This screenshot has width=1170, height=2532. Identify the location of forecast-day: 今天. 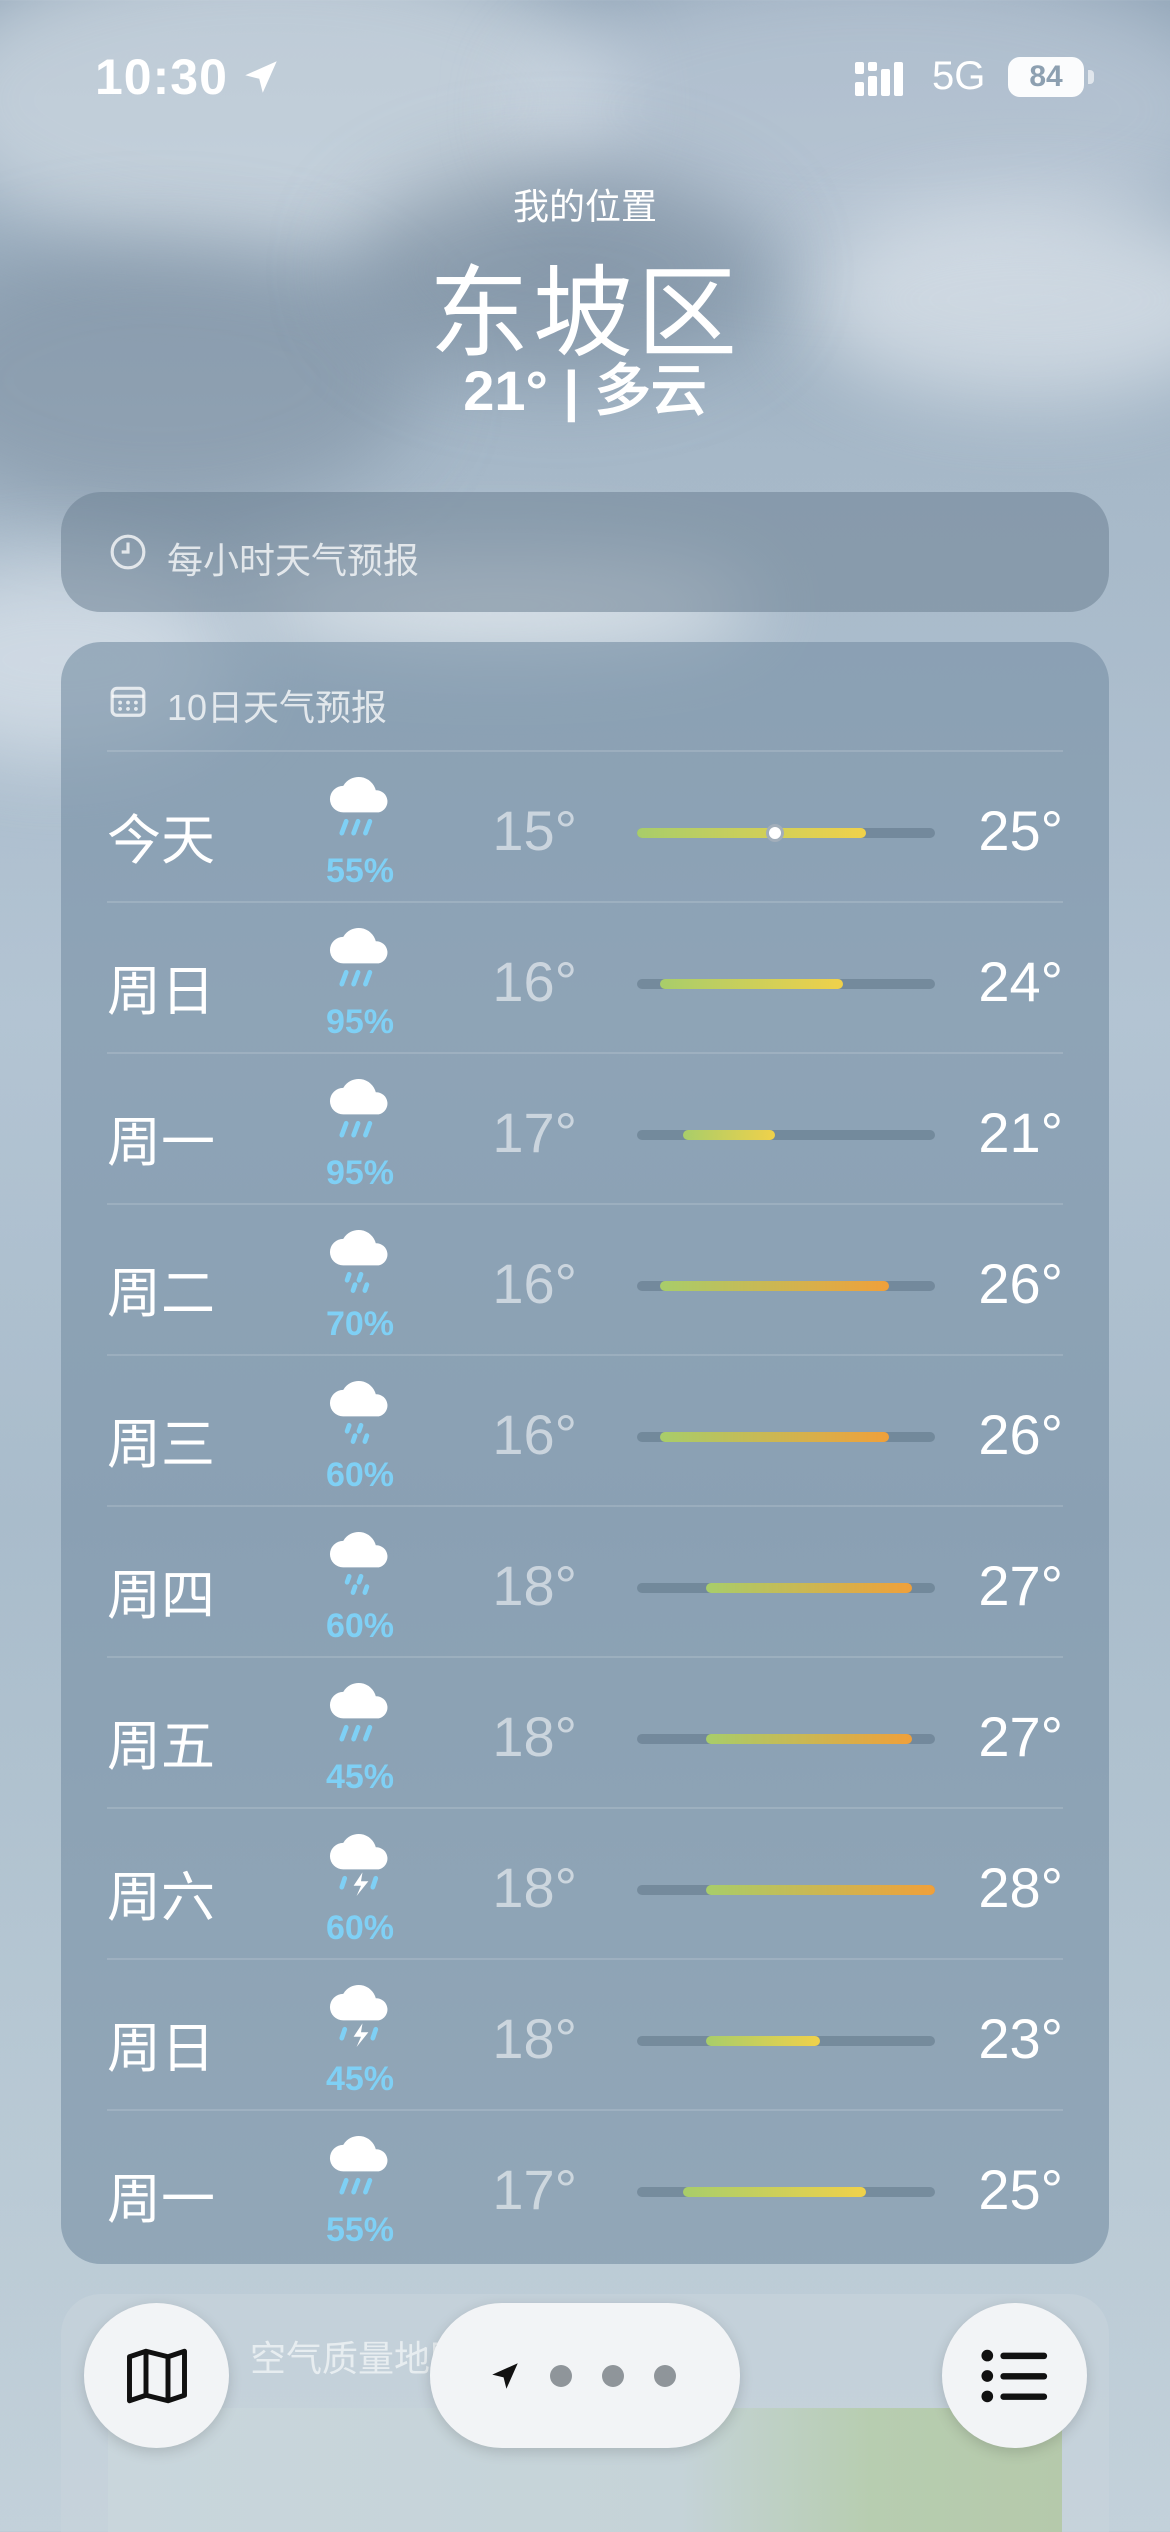
(161, 841).